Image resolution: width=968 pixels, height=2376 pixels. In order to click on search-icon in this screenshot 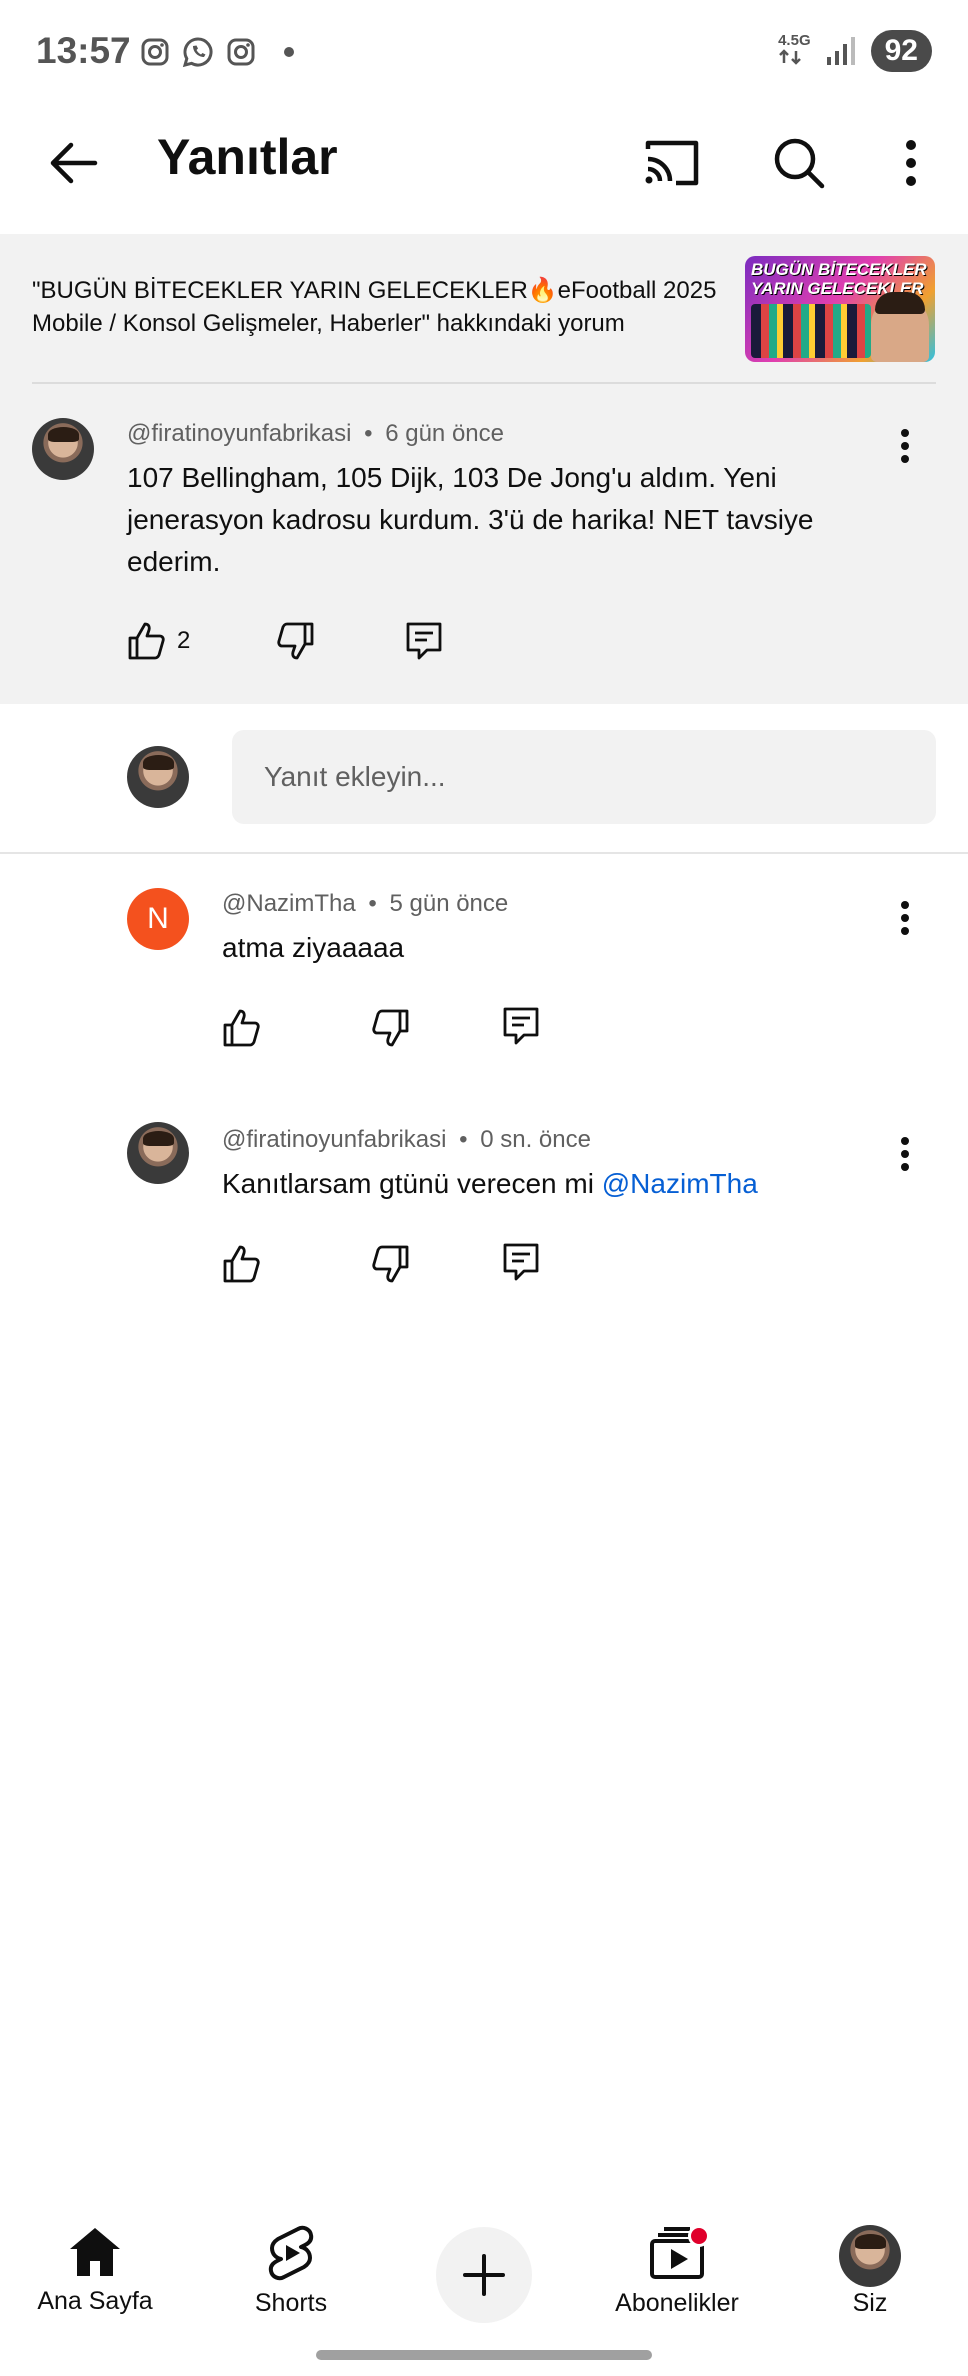, I will do `click(799, 163)`.